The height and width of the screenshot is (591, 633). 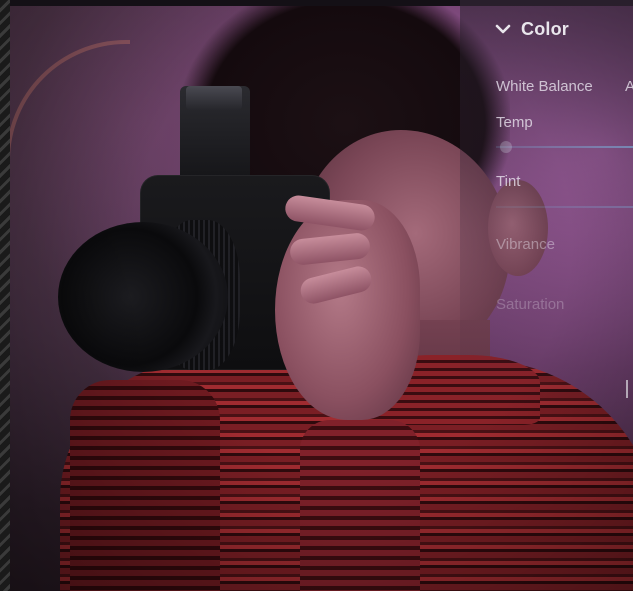 I want to click on tint-label: Tint, so click(x=508, y=181).